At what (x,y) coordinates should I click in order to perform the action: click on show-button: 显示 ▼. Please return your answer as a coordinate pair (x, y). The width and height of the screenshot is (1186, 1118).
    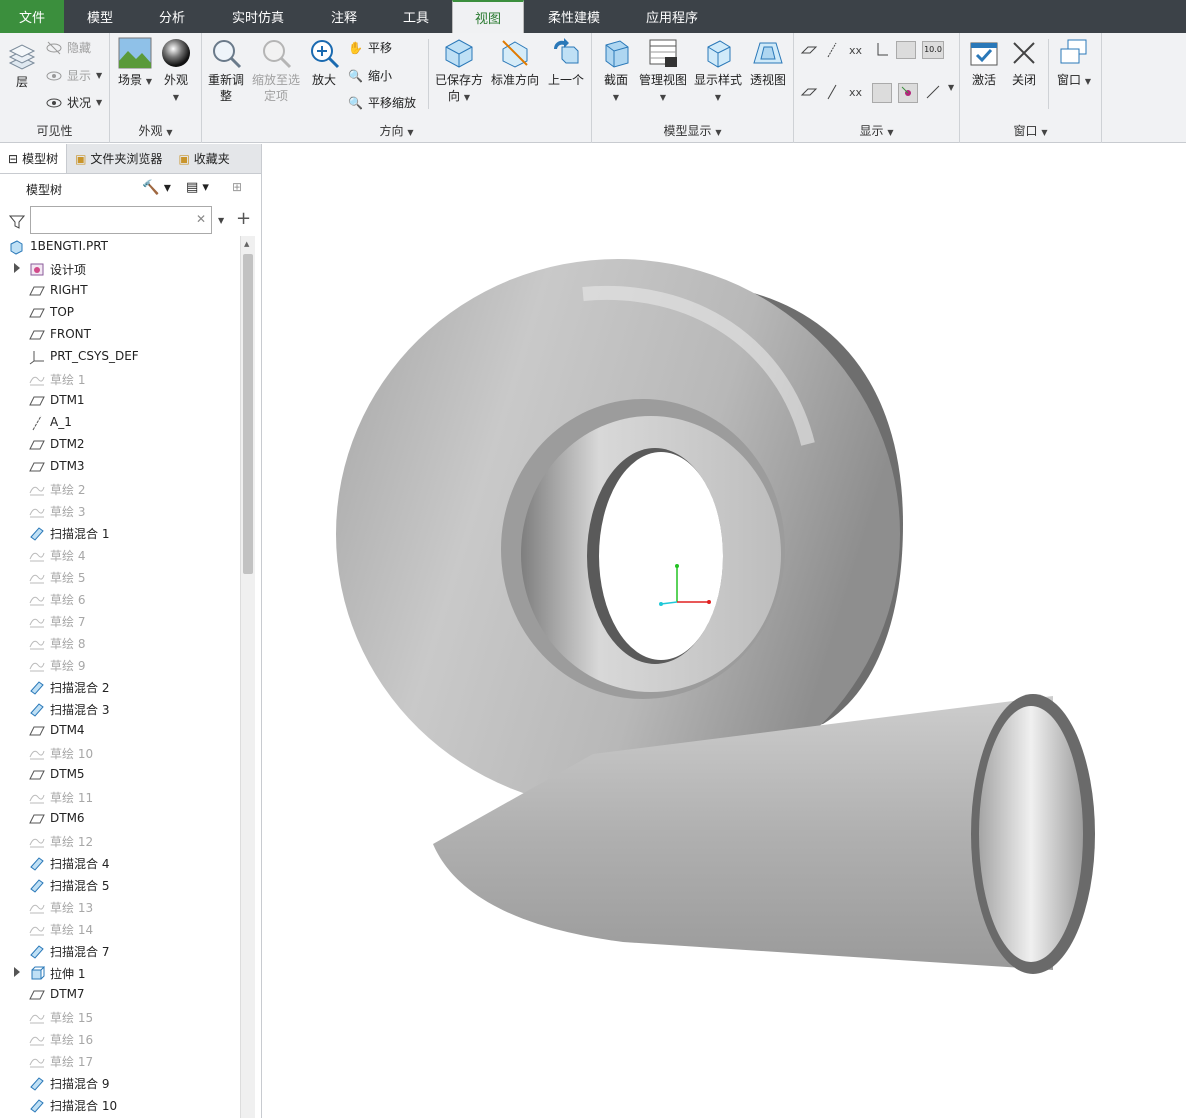
    Looking at the image, I should click on (74, 75).